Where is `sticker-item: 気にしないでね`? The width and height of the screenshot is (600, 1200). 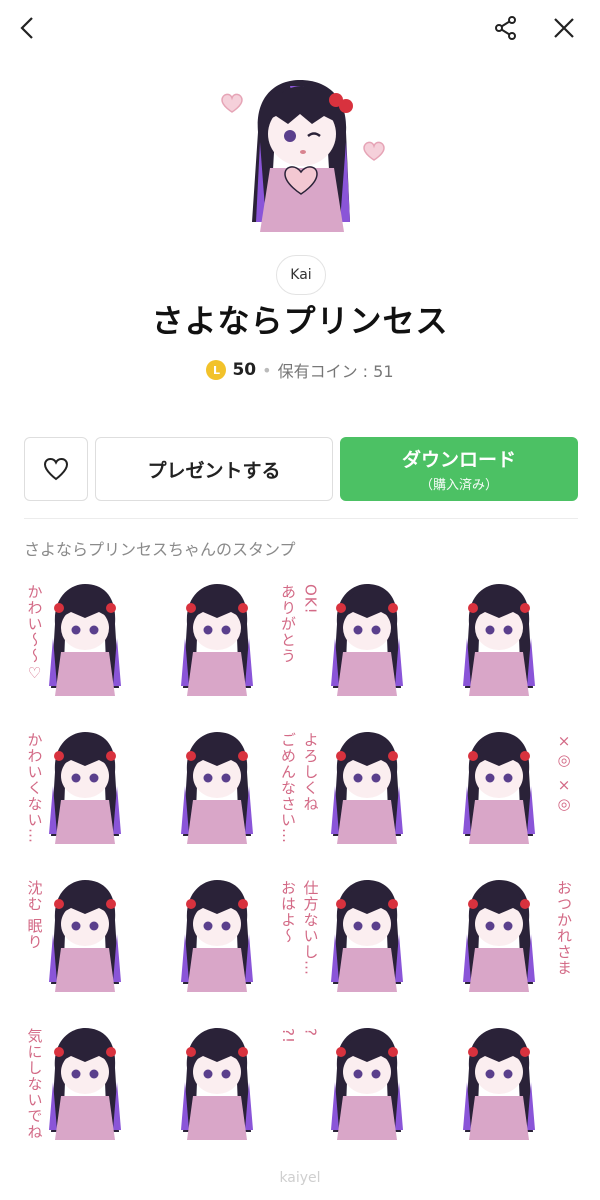
sticker-item: 気にしないでね is located at coordinates (93, 1090).